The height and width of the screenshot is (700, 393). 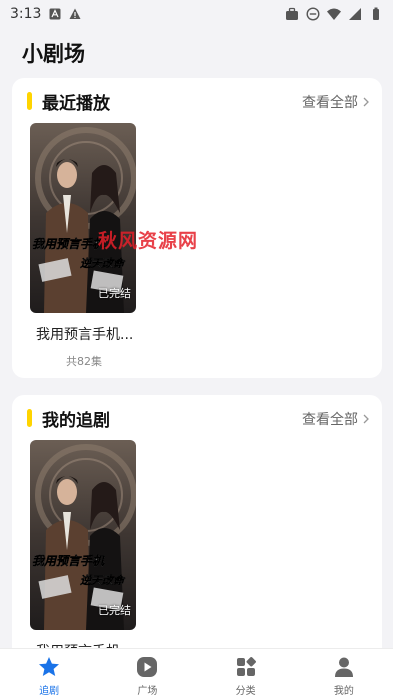 I want to click on episode-count: 共82集, so click(x=84, y=361).